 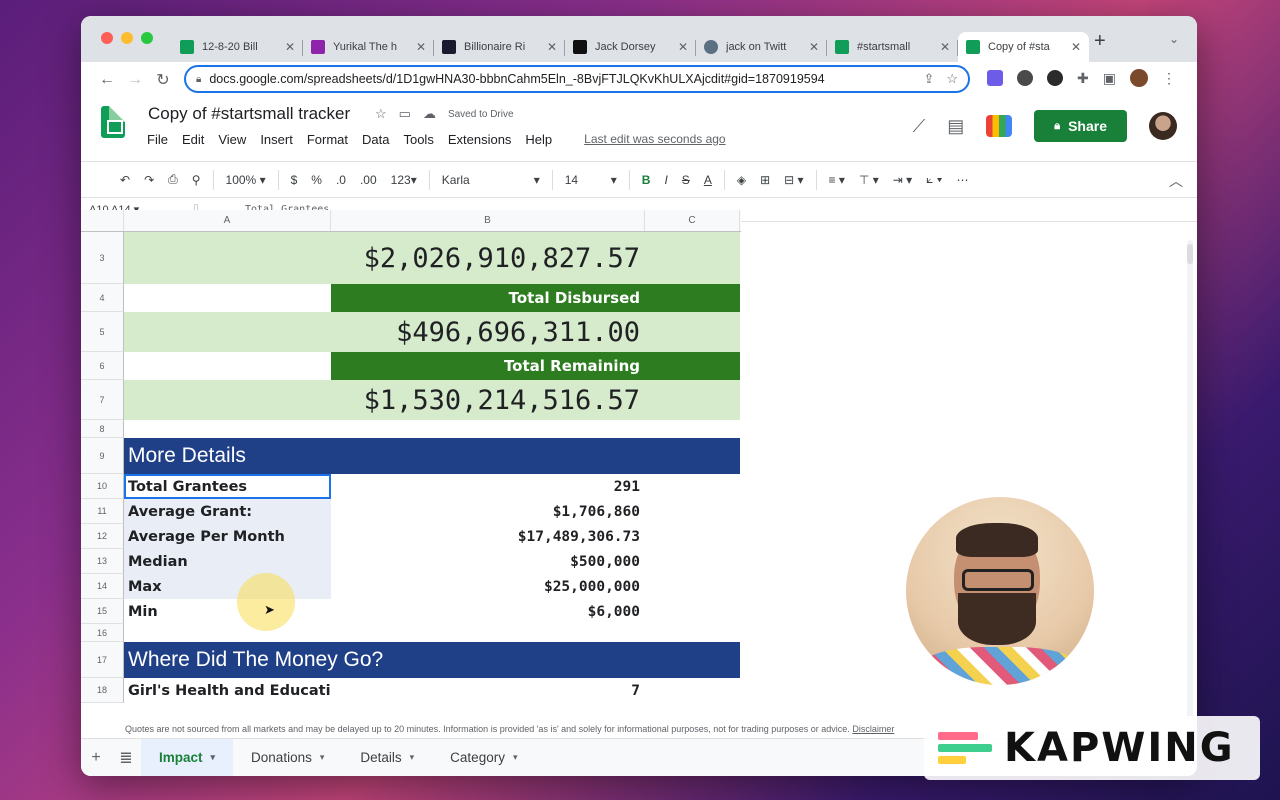 What do you see at coordinates (432, 332) in the screenshot?
I see `total-disbursed-value: $496,696,311.00` at bounding box center [432, 332].